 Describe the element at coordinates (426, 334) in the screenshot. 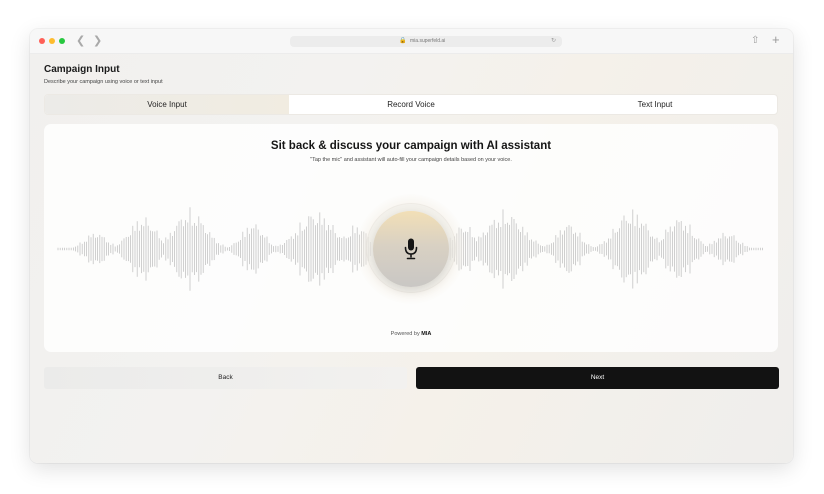

I see `brand-name: MIA` at that location.